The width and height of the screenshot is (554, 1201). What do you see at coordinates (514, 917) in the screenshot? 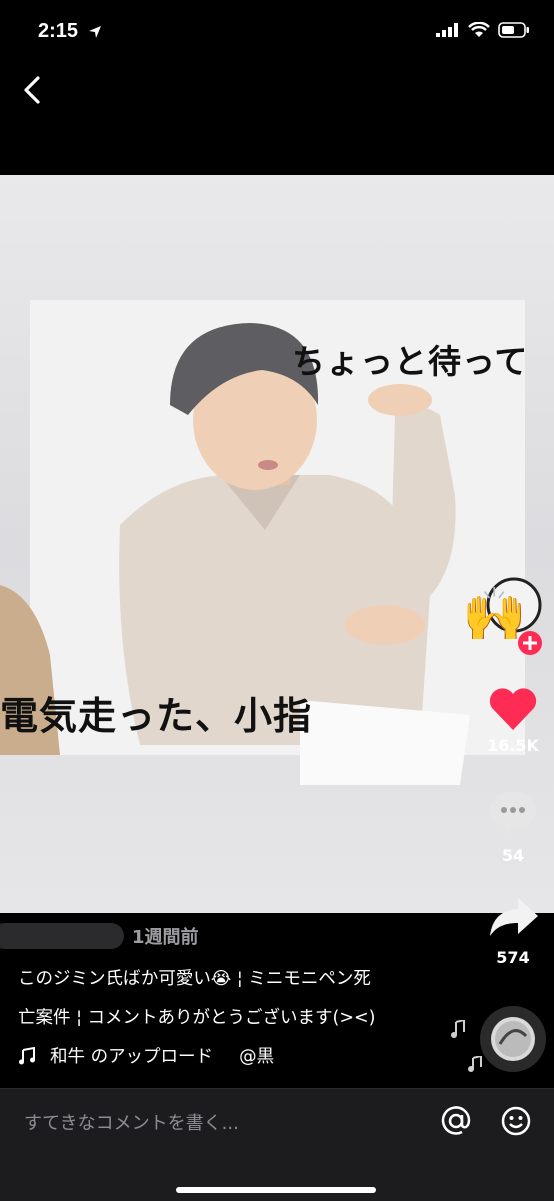
I see `share-arrow-icon` at bounding box center [514, 917].